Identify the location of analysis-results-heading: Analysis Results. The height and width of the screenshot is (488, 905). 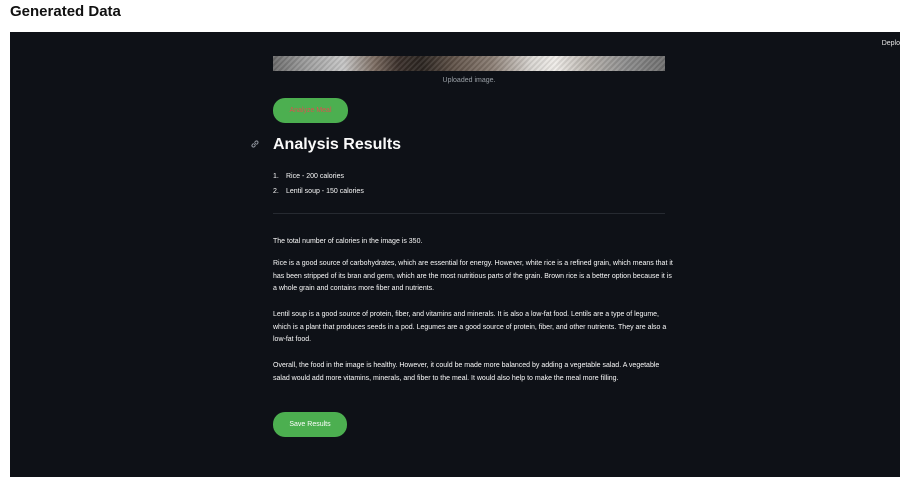
(337, 144).